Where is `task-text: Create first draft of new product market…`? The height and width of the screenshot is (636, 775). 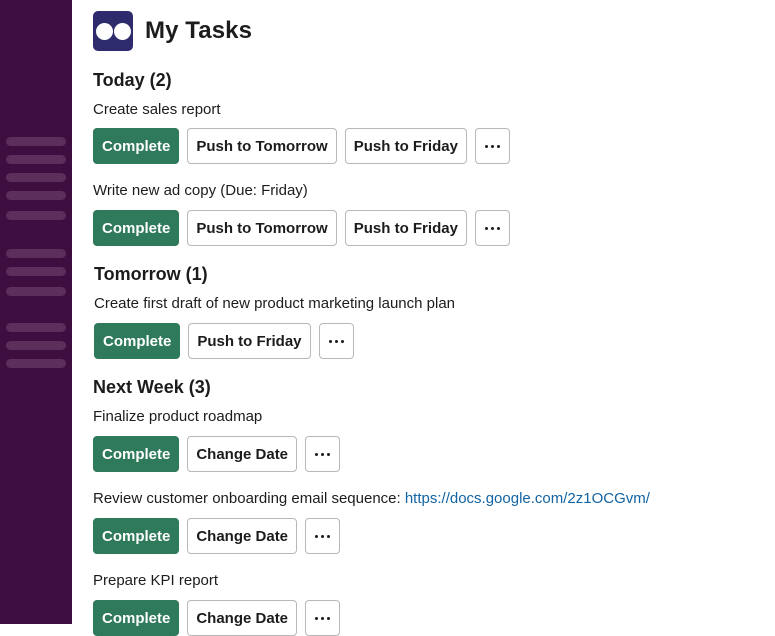 task-text: Create first draft of new product market… is located at coordinates (275, 303).